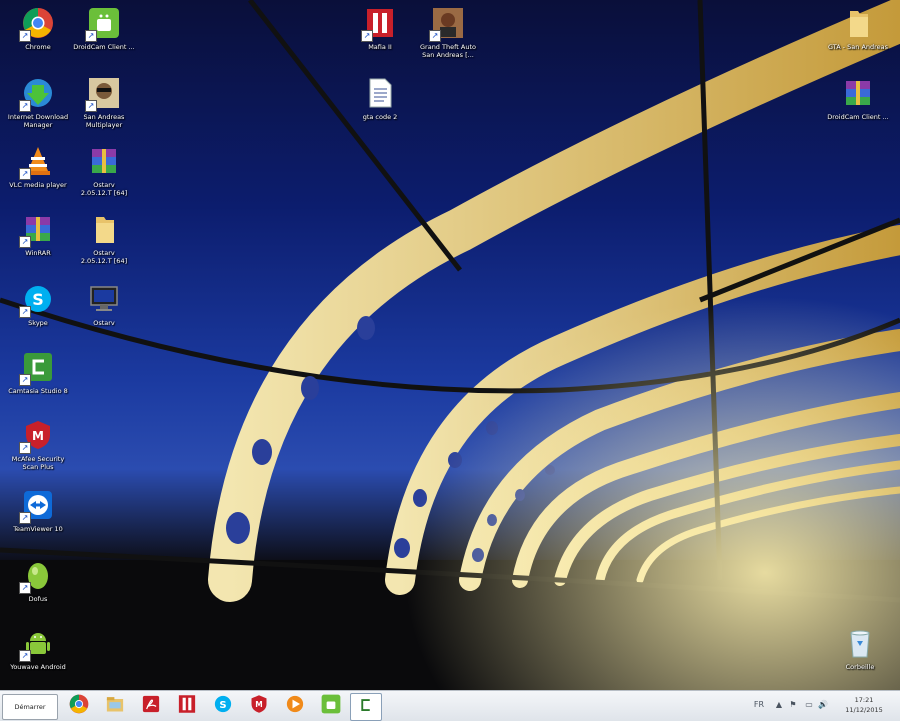  I want to click on taskbar-item-acrobat, so click(151, 706).